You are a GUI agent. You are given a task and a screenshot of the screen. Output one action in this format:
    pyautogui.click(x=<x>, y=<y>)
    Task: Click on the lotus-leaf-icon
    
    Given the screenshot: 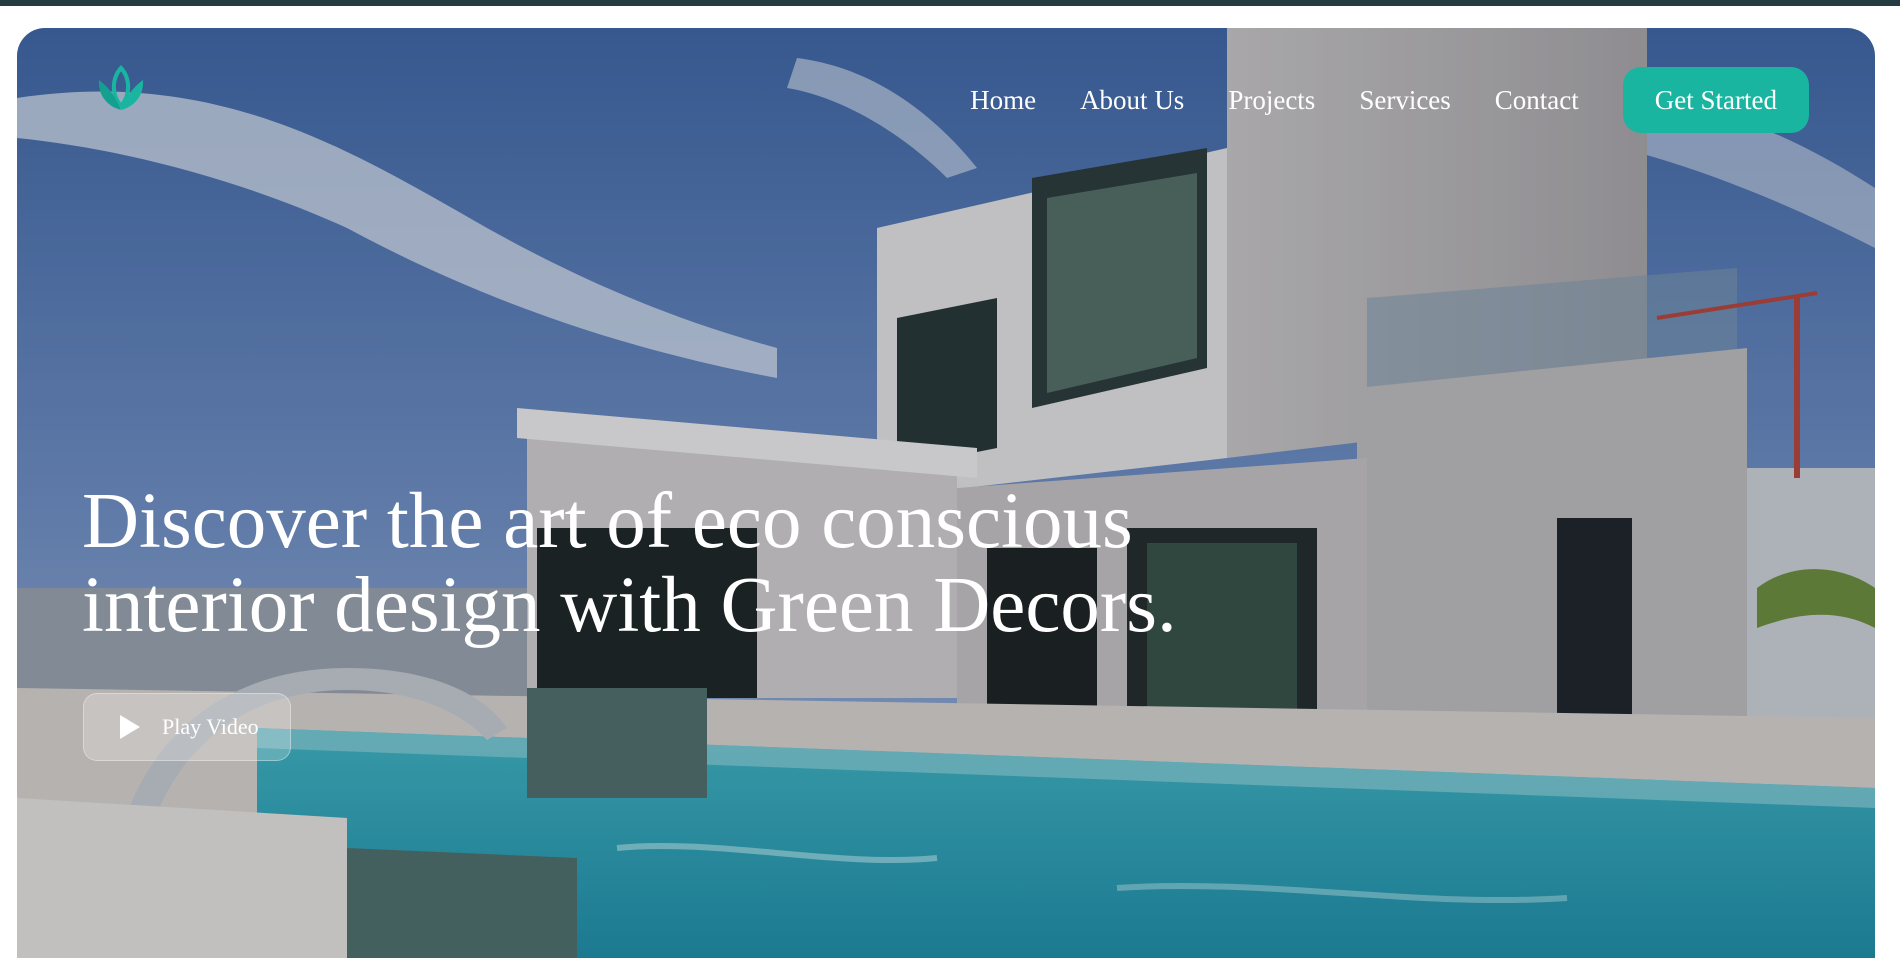 What is the action you would take?
    pyautogui.click(x=121, y=91)
    